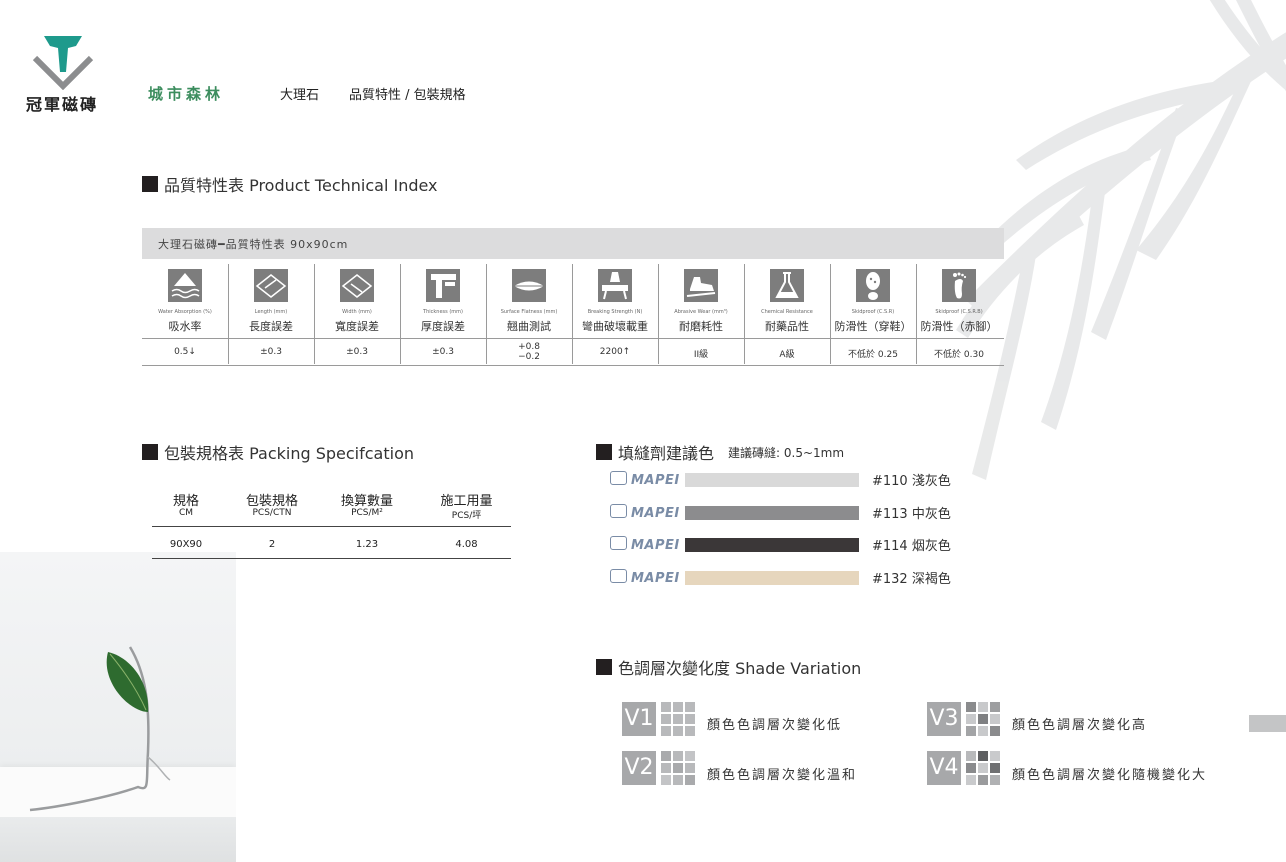  I want to click on shade-description: 顏色色調層次變化高, so click(1080, 725).